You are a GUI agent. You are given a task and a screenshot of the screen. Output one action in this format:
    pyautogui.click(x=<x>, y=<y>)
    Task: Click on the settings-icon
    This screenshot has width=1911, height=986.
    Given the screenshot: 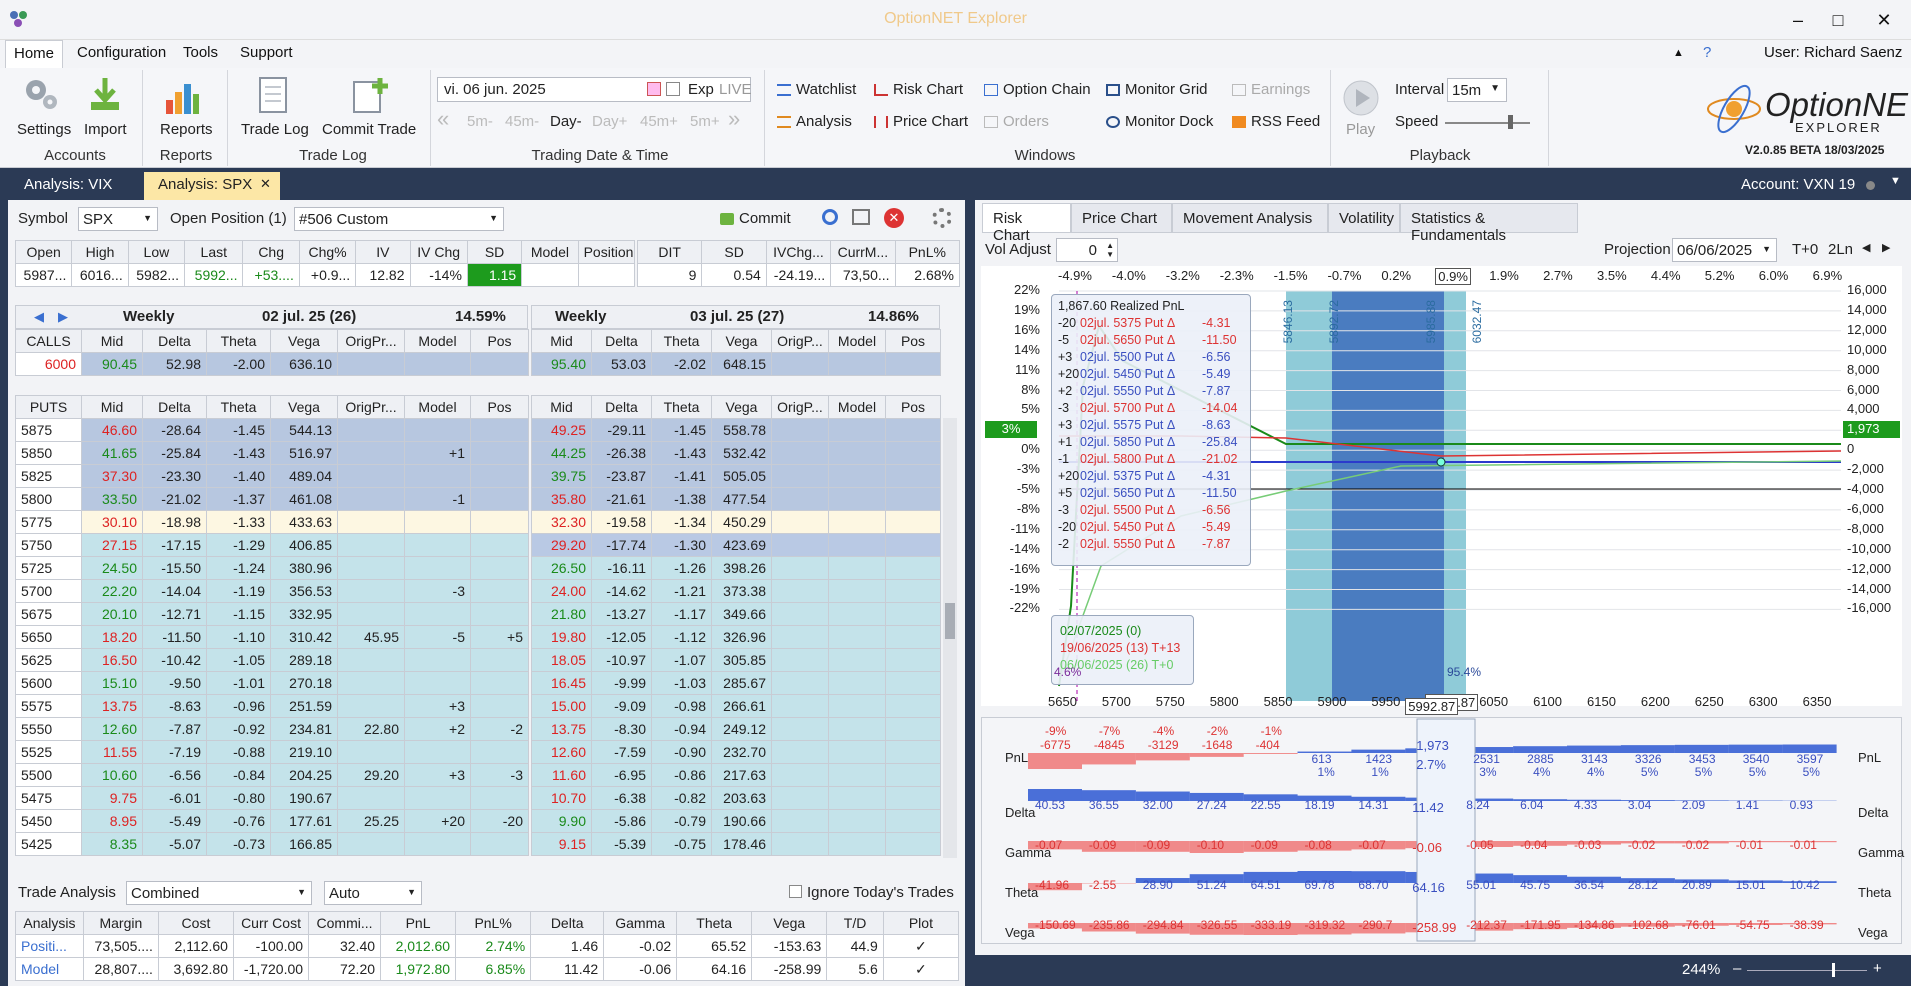 What is the action you would take?
    pyautogui.click(x=41, y=94)
    